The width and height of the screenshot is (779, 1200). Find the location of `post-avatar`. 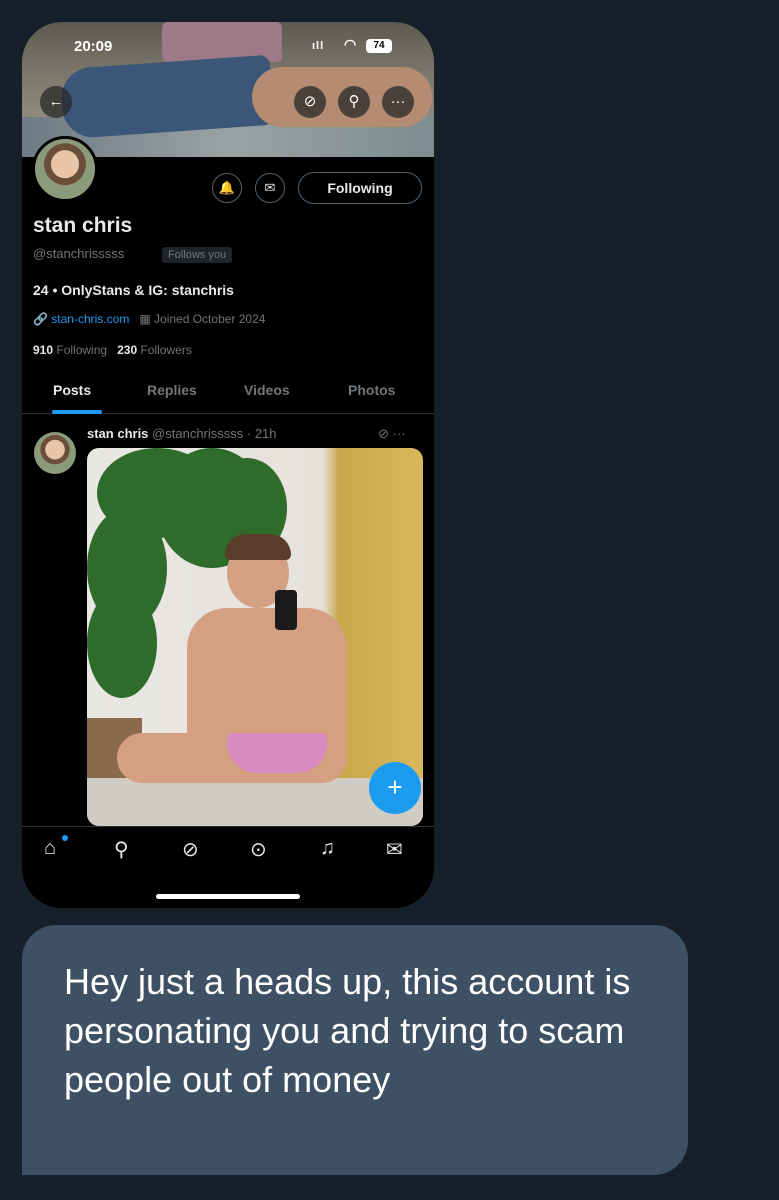

post-avatar is located at coordinates (55, 453).